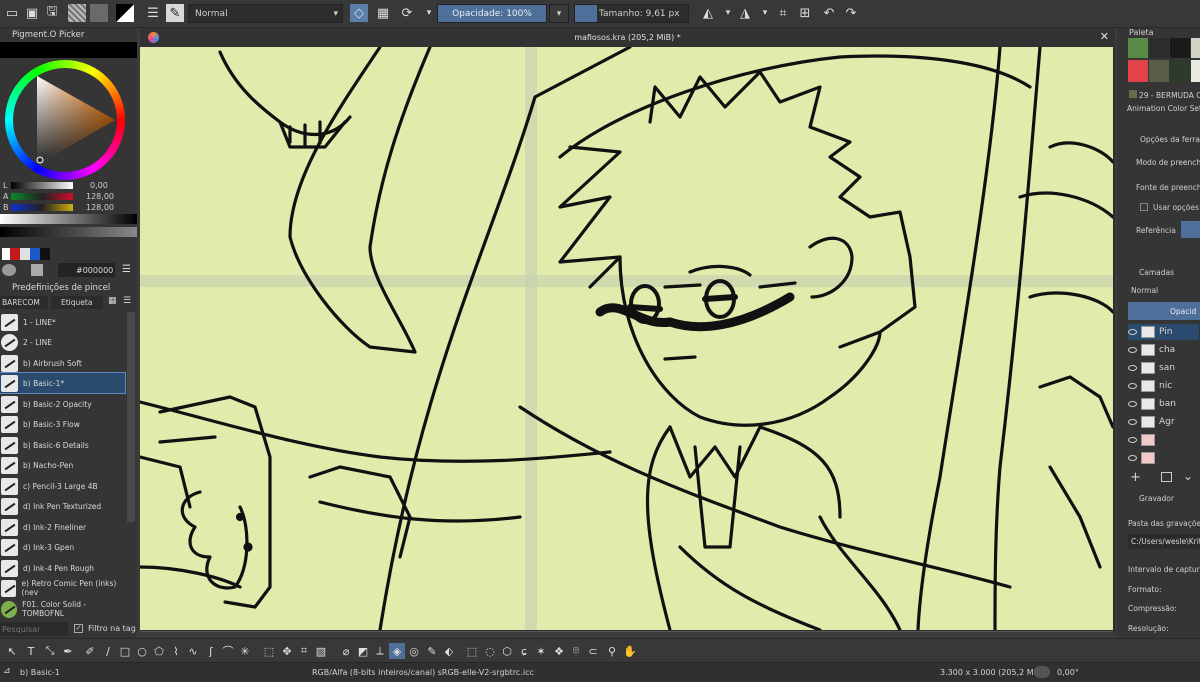 The height and width of the screenshot is (682, 1200). I want to click on smart-patch-icon: ✎, so click(432, 651).